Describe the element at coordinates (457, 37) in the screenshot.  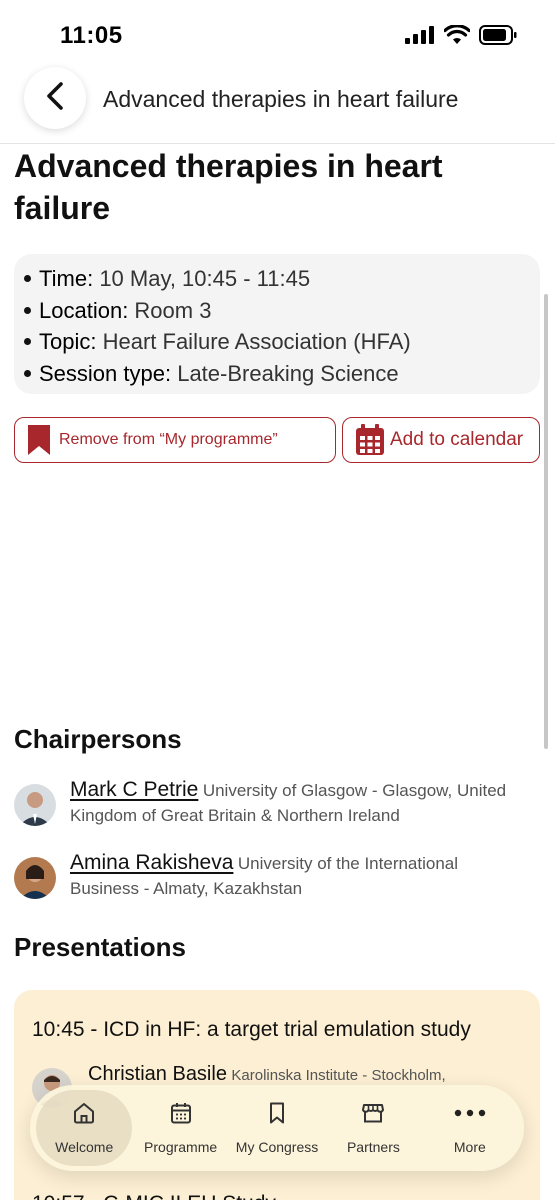
I see `wifi-icon` at that location.